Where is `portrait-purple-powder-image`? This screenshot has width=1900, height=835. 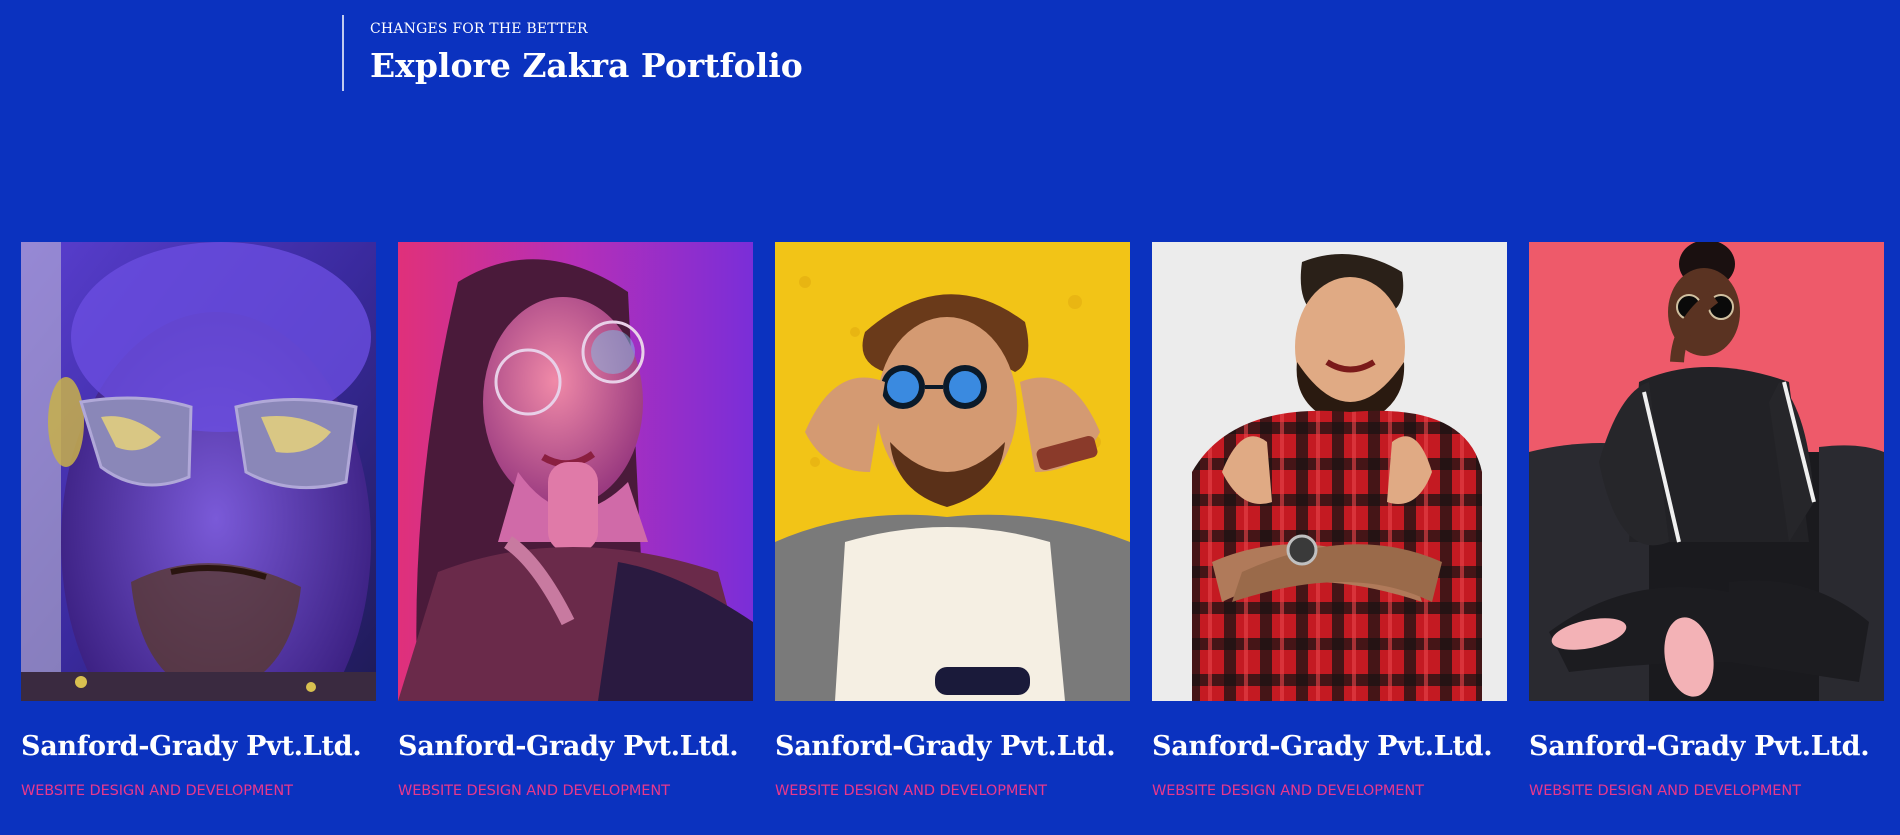
portrait-purple-powder-image is located at coordinates (198, 471).